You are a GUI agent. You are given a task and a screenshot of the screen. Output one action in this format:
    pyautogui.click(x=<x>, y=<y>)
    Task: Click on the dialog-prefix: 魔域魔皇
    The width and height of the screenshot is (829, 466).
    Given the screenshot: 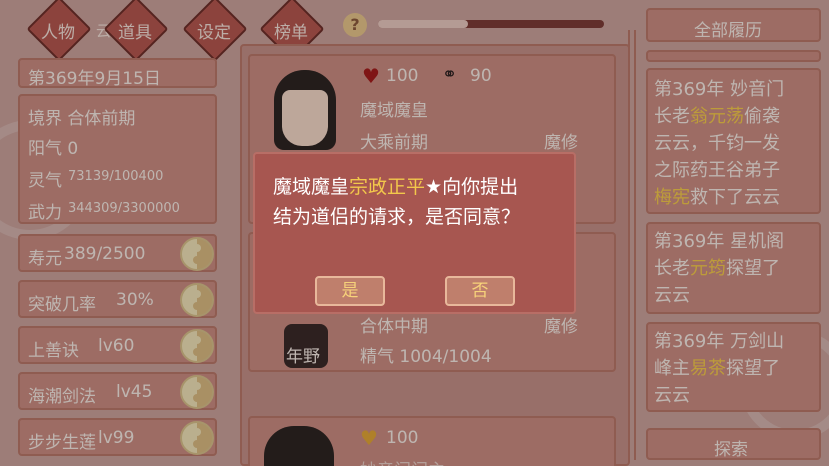 What is the action you would take?
    pyautogui.click(x=311, y=187)
    